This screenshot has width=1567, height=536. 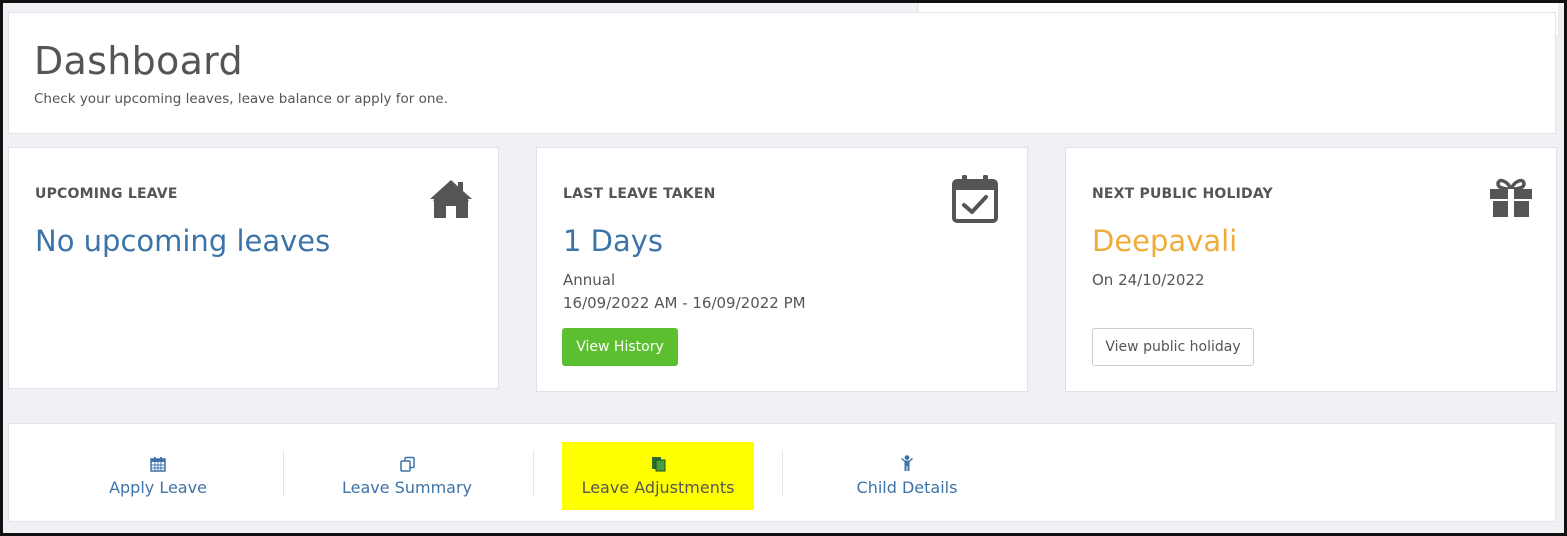 What do you see at coordinates (183, 241) in the screenshot?
I see `upcoming-leave-value: No upcoming leaves` at bounding box center [183, 241].